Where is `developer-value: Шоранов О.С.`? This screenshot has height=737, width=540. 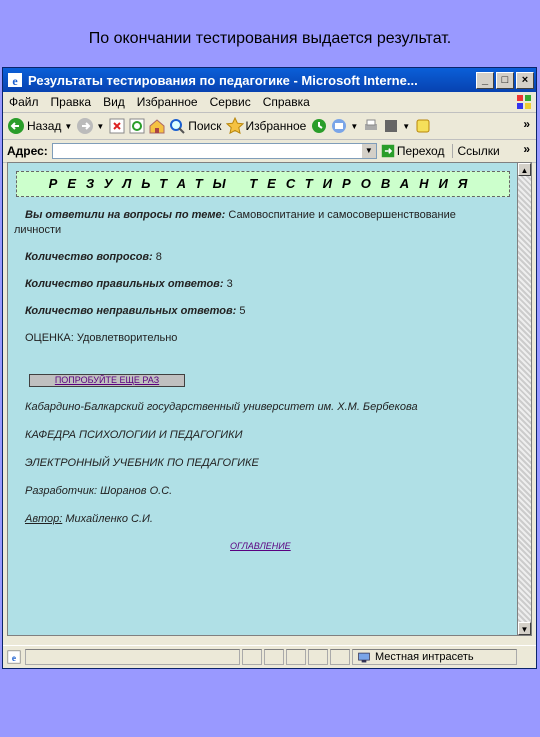
developer-value: Шоранов О.С. is located at coordinates (136, 491).